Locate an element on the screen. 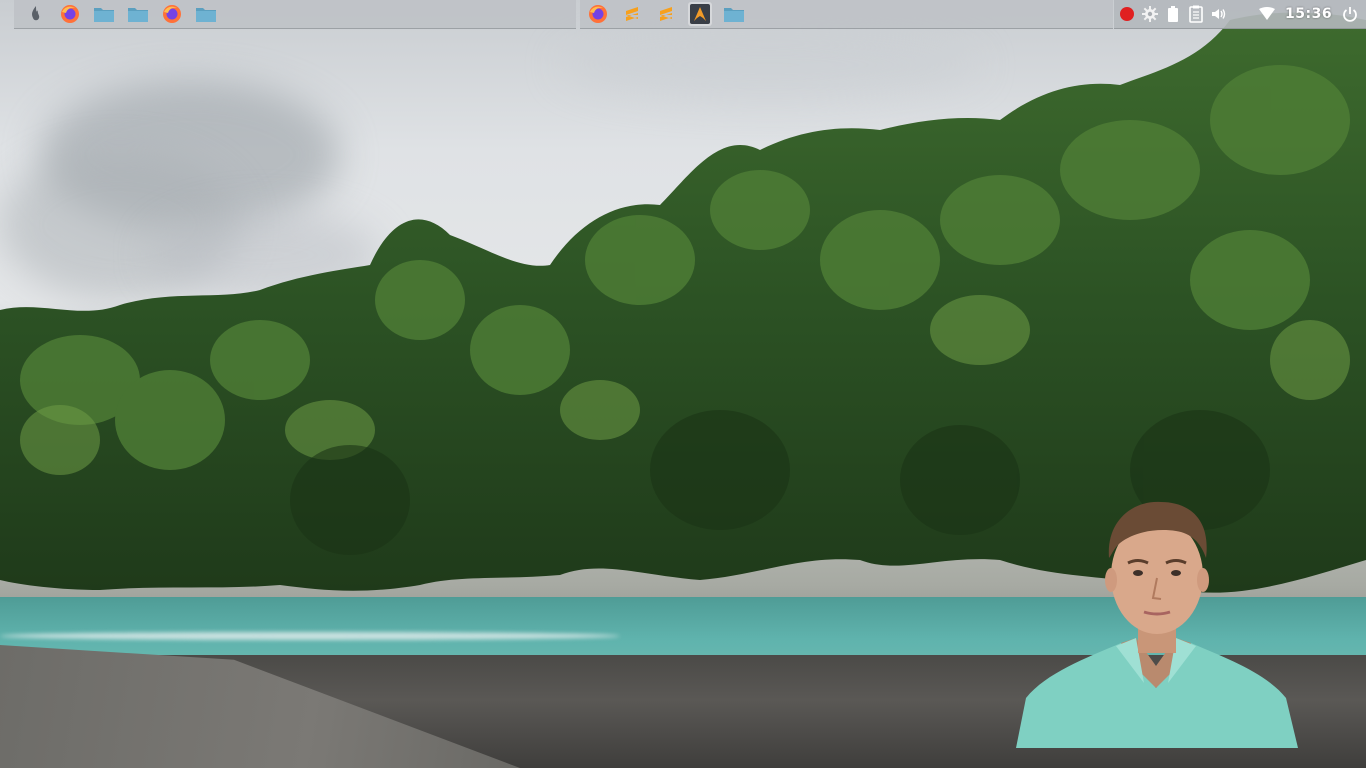  clipboard-icon is located at coordinates (1196, 14).